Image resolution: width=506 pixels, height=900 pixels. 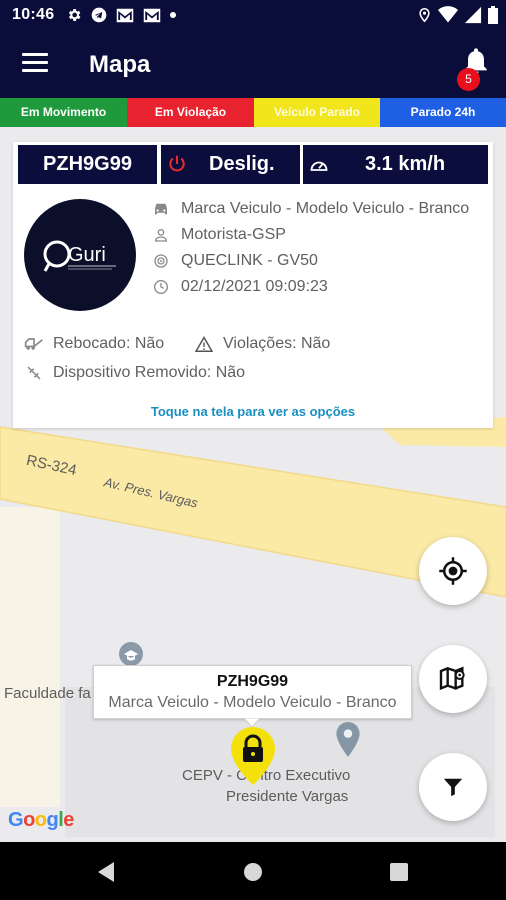 I want to click on ignition-status: Deslig., so click(x=242, y=164).